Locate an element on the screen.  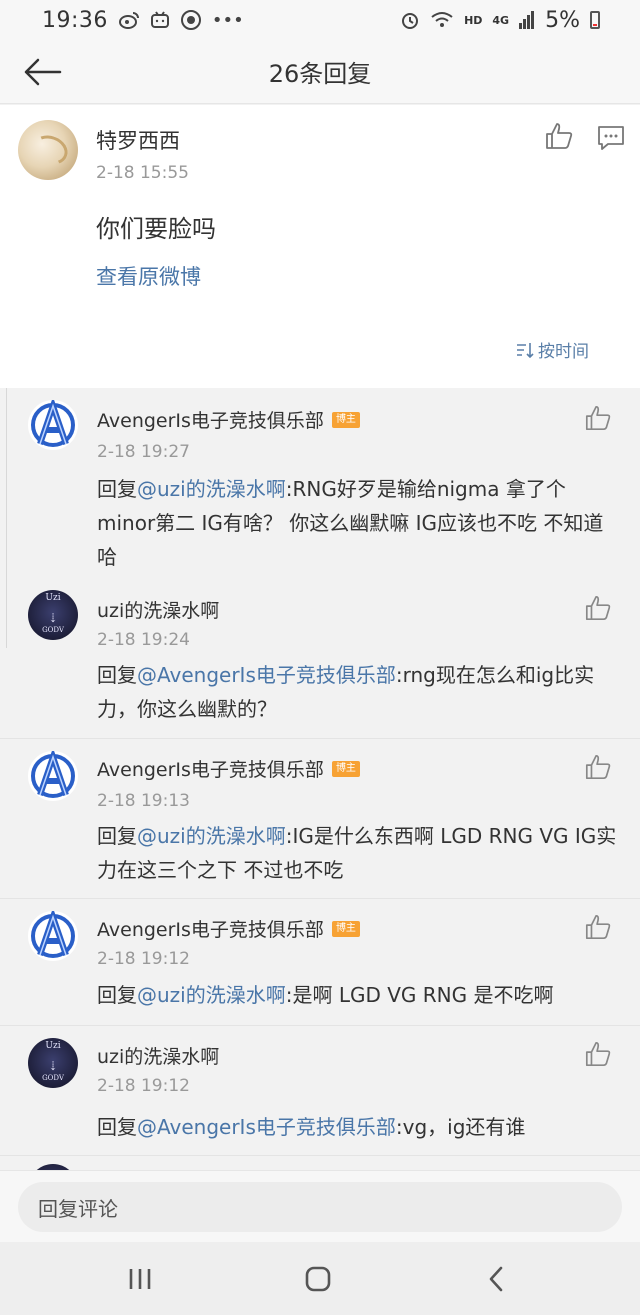
wifi-icon is located at coordinates (442, 19).